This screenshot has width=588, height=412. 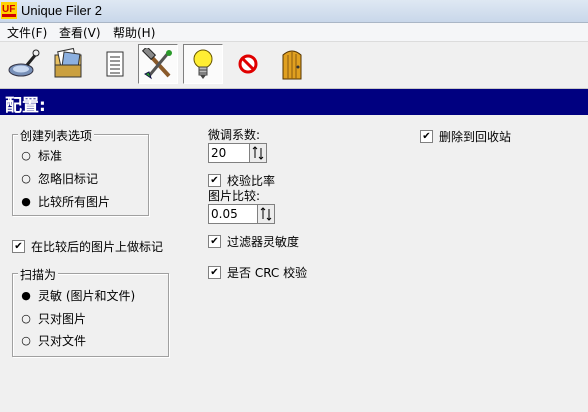 What do you see at coordinates (61, 10) in the screenshot?
I see `window-title: Unique Filer 2` at bounding box center [61, 10].